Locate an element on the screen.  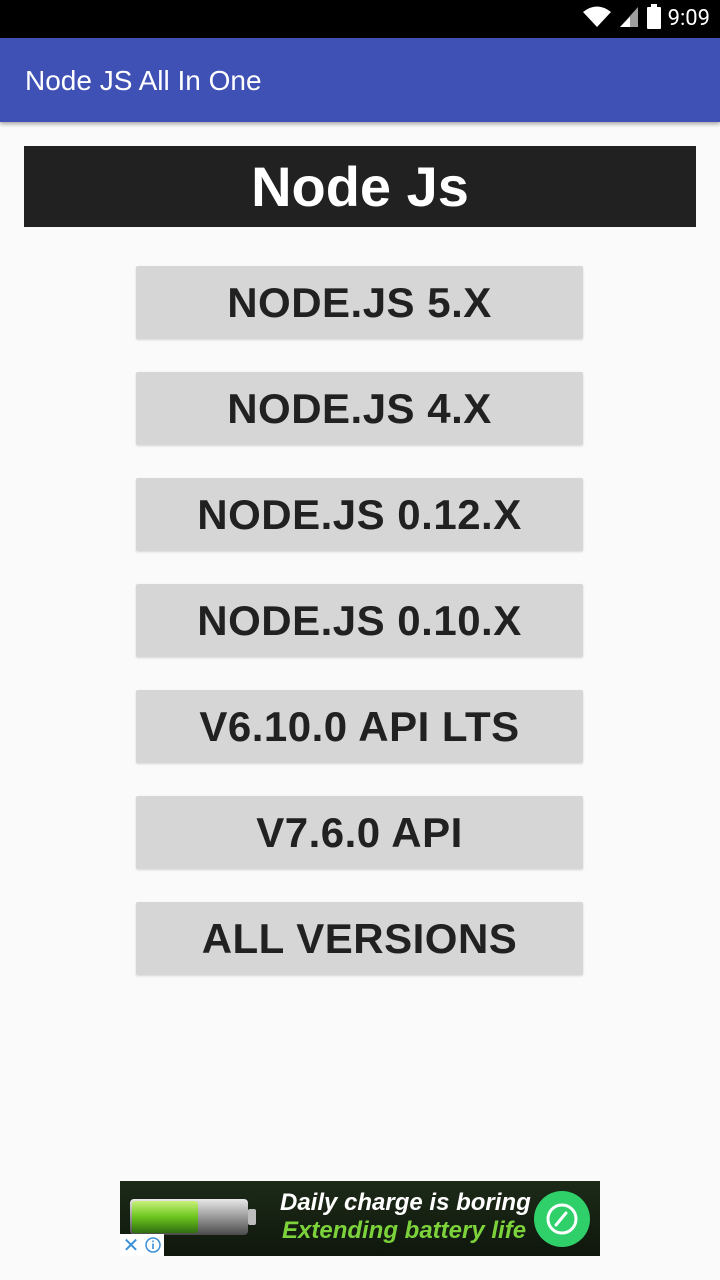
v6-api-lts-button: V6.10.0 API LTS is located at coordinates (359, 726).